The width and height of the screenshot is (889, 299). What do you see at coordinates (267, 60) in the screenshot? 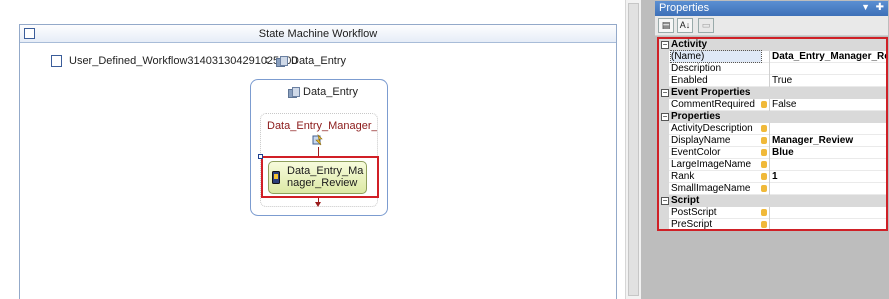
I see `workflow-colon: :` at bounding box center [267, 60].